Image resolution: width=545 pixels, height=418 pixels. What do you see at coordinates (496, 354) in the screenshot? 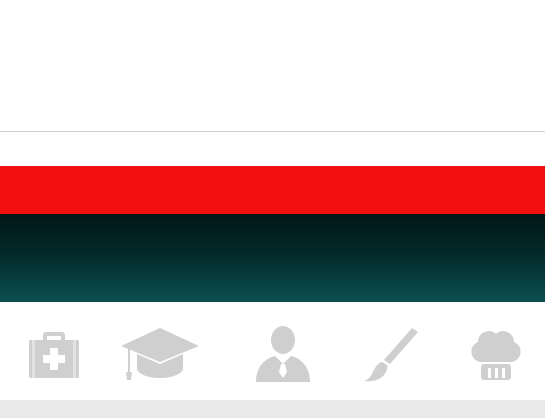
I see `chef-hat-icon` at bounding box center [496, 354].